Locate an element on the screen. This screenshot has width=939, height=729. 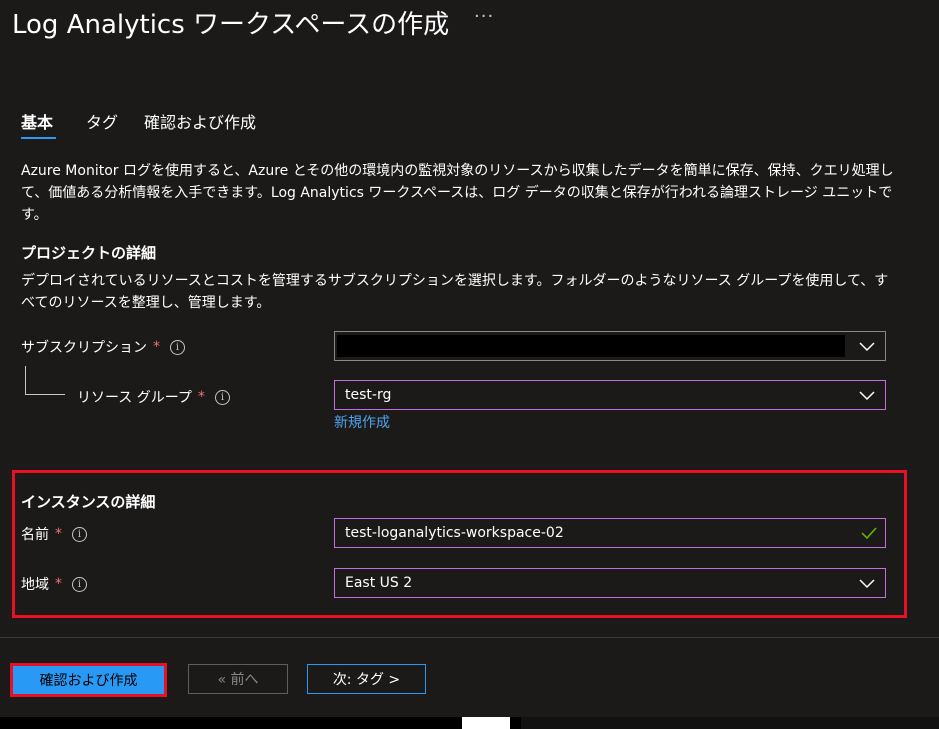
review-create-button: 確認および作成 is located at coordinates (88, 680).